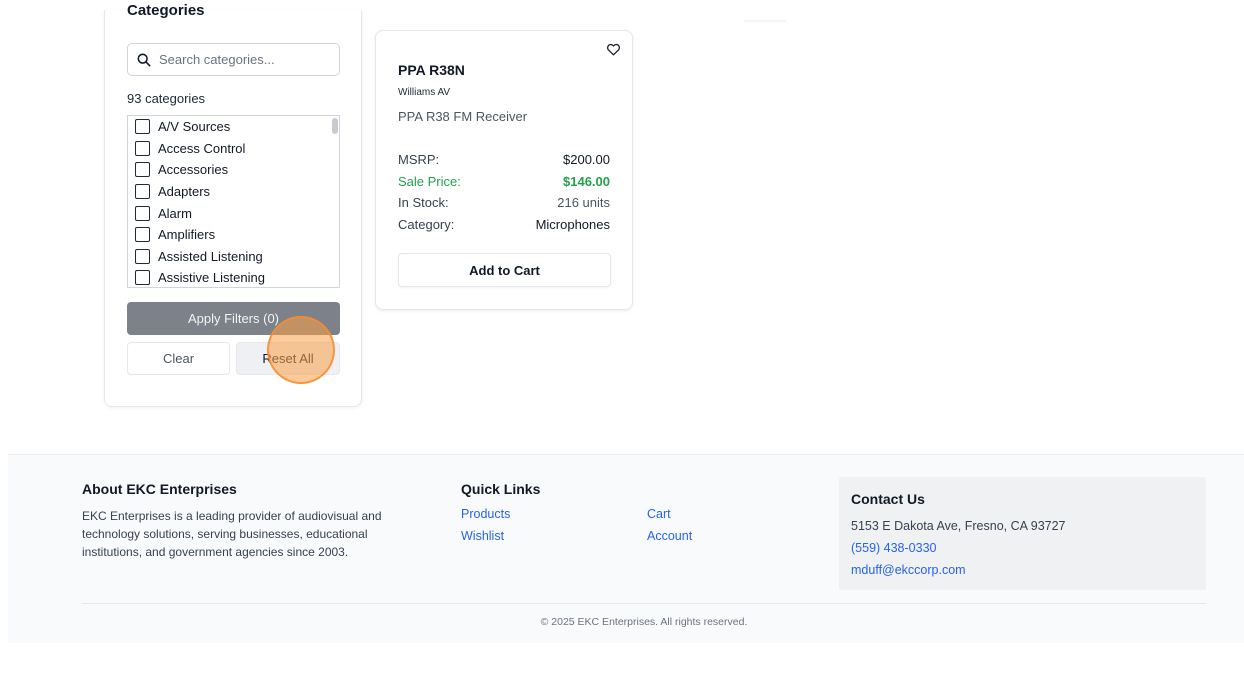  What do you see at coordinates (202, 148) in the screenshot?
I see `category-label: Access Control` at bounding box center [202, 148].